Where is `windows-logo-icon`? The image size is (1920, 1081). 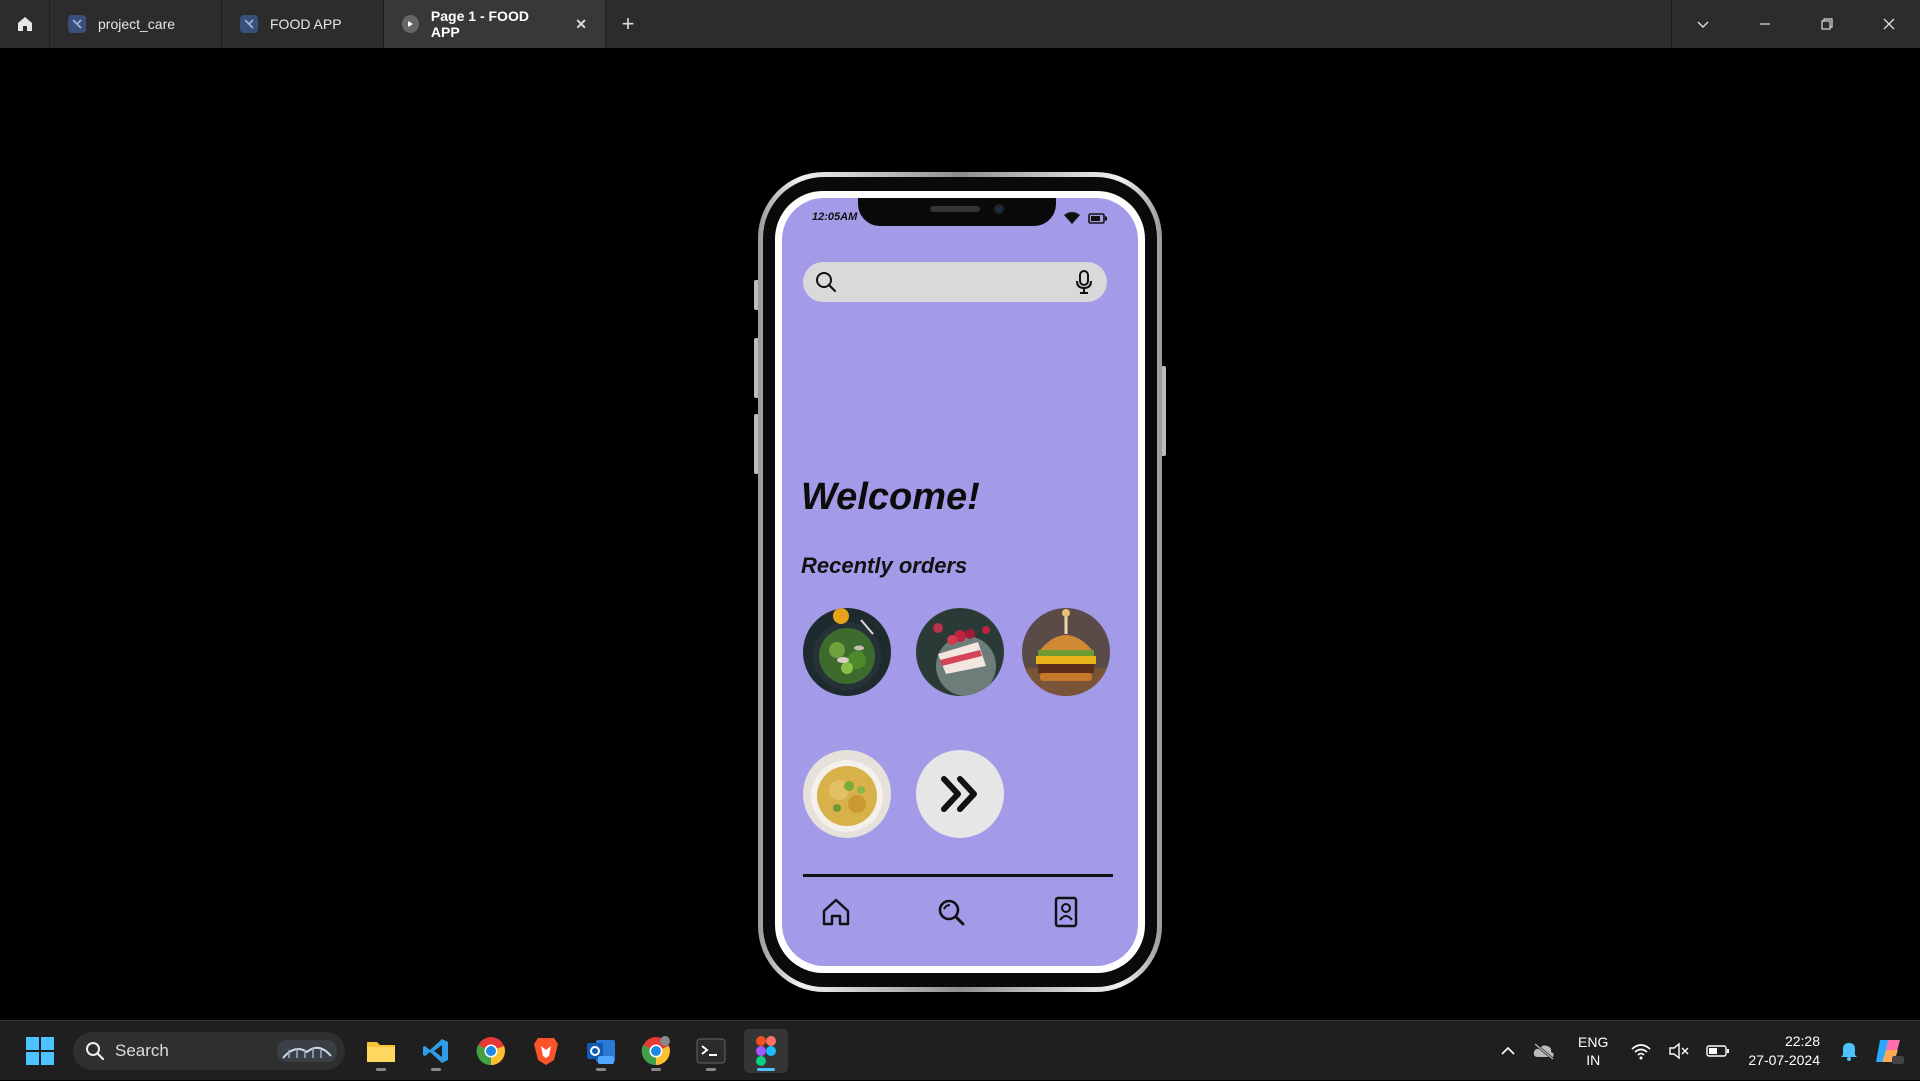
windows-logo-icon is located at coordinates (40, 1050).